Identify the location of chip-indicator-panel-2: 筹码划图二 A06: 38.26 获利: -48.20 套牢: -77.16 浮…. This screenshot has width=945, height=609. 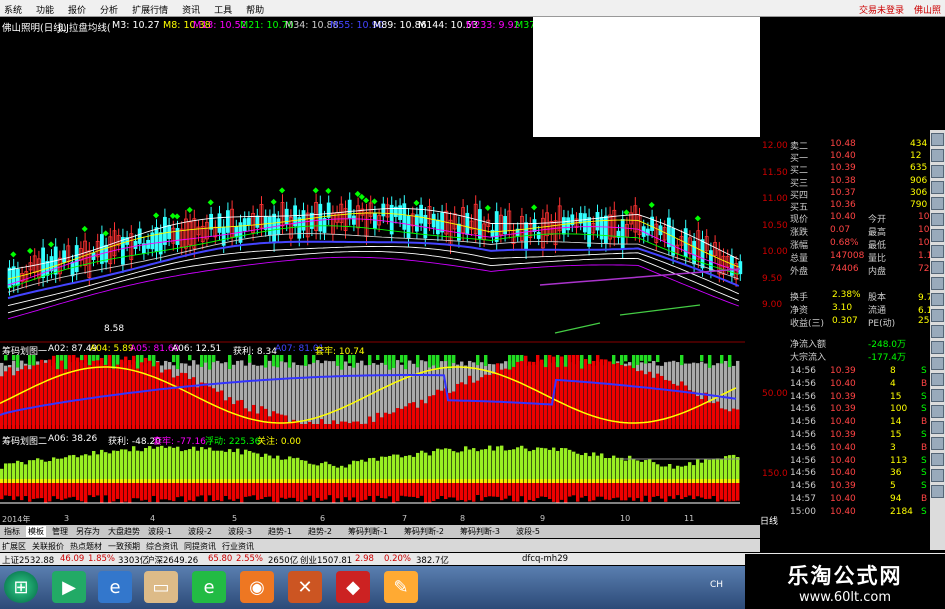
(380, 473).